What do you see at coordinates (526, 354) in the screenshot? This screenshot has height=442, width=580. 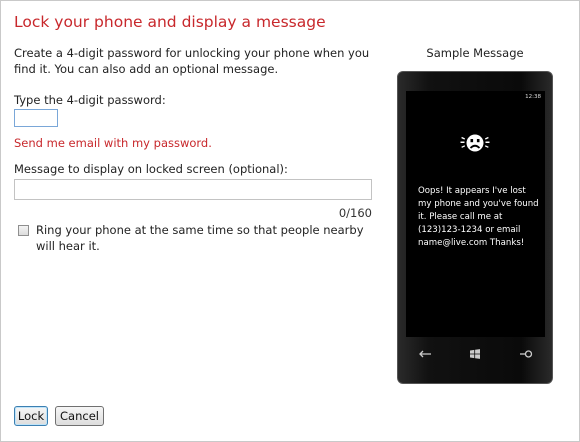 I see `search-icon` at bounding box center [526, 354].